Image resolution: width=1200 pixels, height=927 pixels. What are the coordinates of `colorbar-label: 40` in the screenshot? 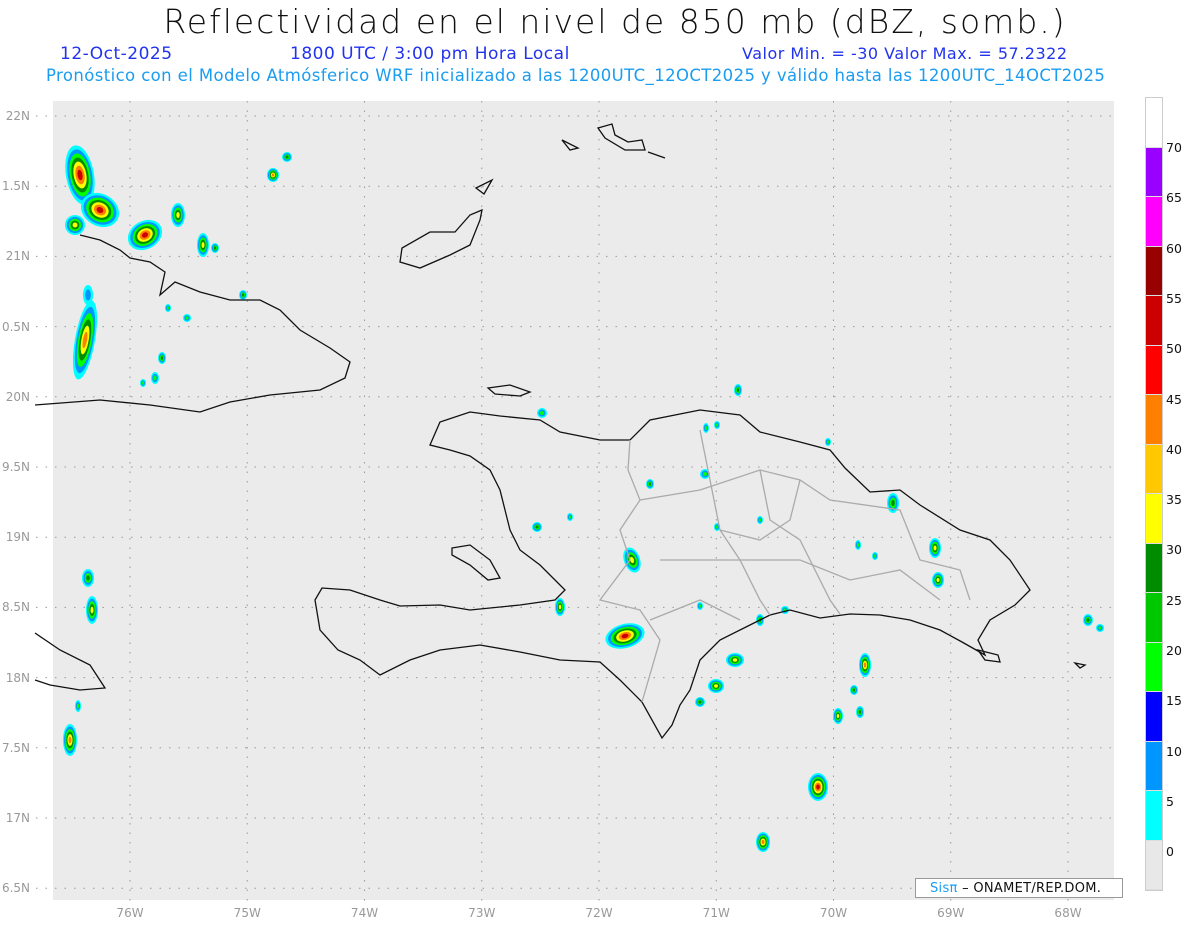 It's located at (1174, 449).